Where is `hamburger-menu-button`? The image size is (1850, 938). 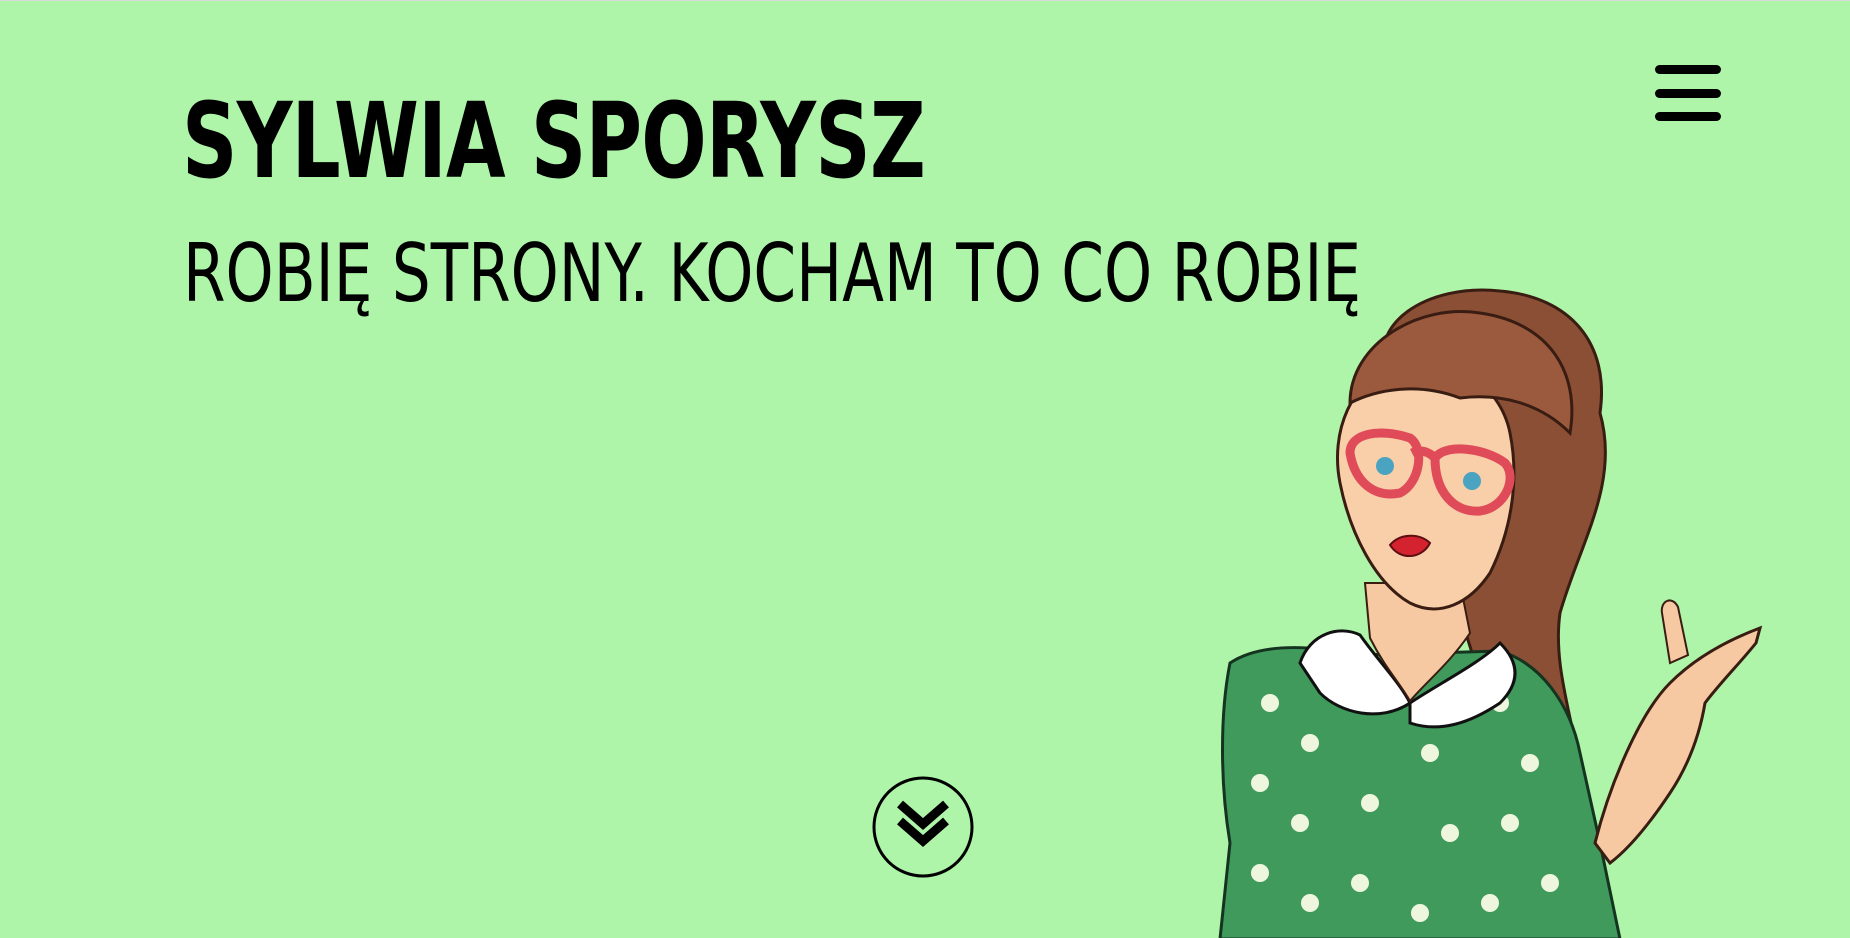
hamburger-menu-button is located at coordinates (1688, 93).